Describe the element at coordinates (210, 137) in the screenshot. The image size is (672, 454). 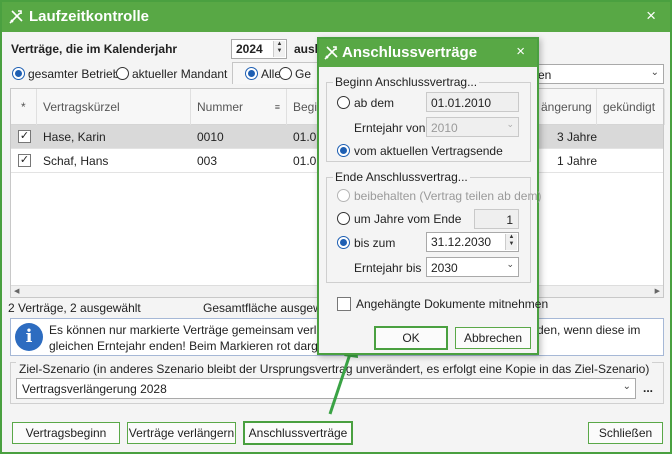
I see `row-nummer: 0010` at that location.